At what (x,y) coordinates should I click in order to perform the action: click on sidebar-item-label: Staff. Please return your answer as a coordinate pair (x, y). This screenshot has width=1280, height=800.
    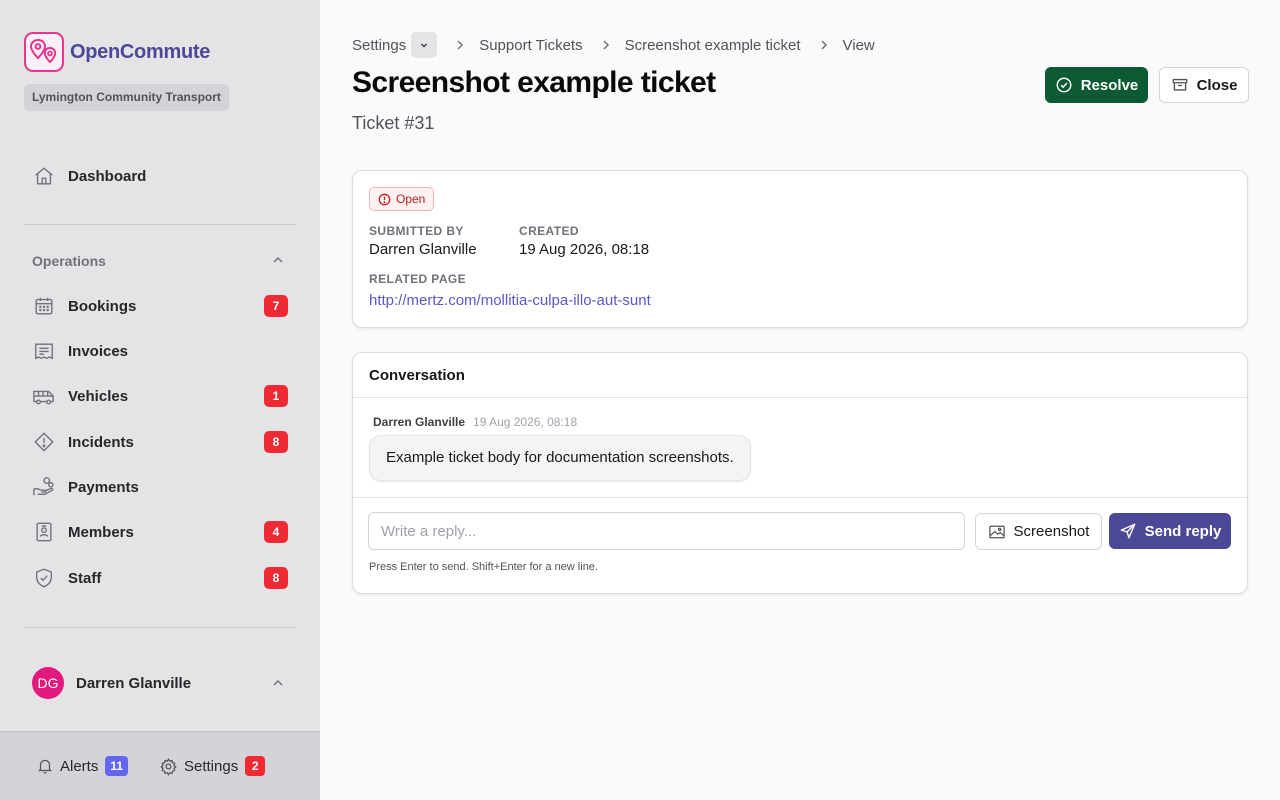
    Looking at the image, I should click on (85, 578).